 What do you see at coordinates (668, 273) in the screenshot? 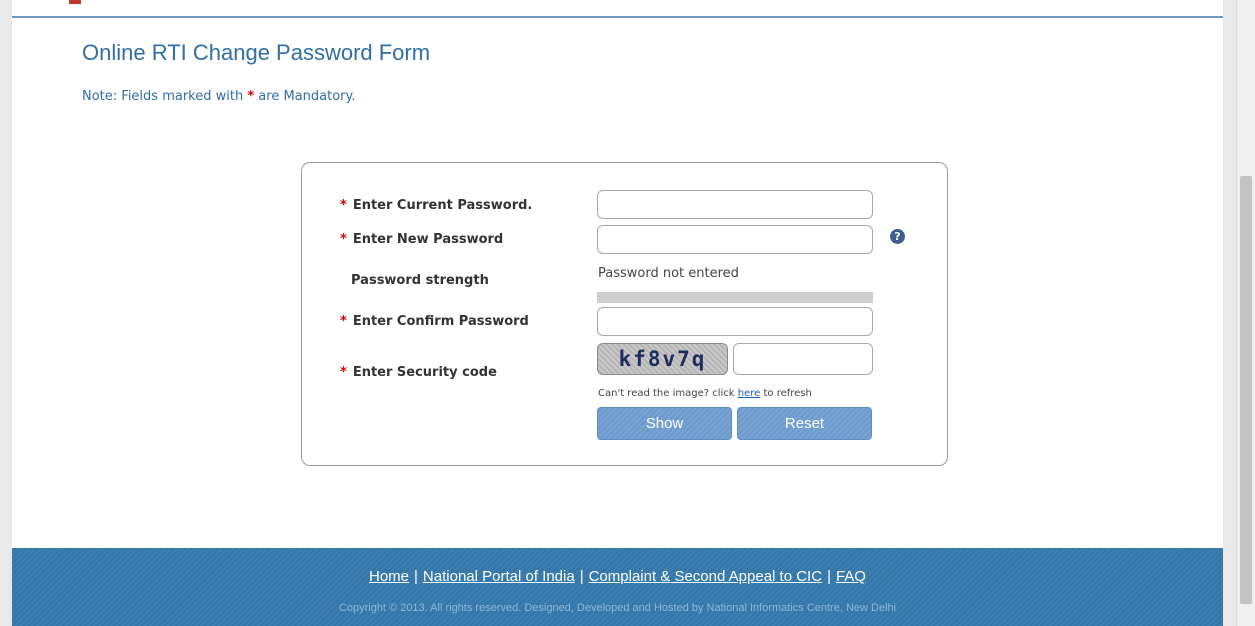
I see `password-strength-status: Password not entered` at bounding box center [668, 273].